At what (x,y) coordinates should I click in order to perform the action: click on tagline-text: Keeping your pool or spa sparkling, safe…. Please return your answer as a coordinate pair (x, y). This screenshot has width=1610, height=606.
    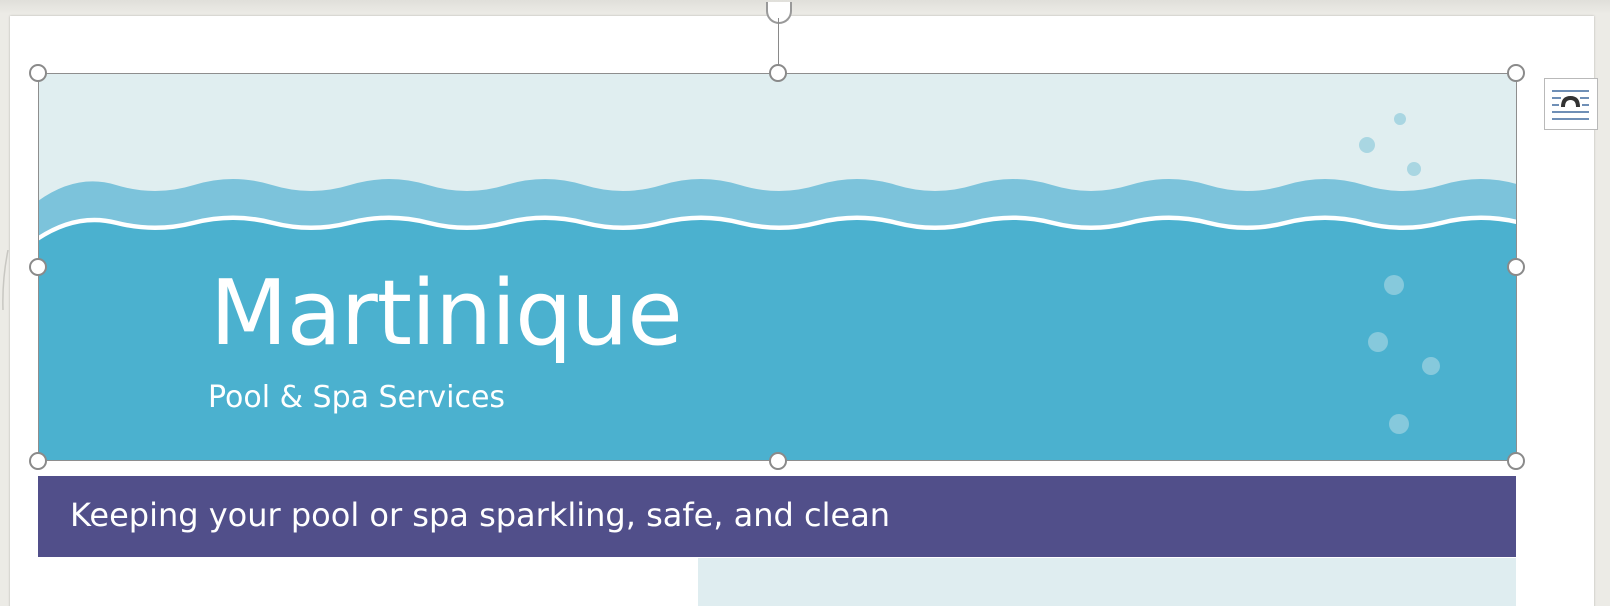
    Looking at the image, I should click on (480, 515).